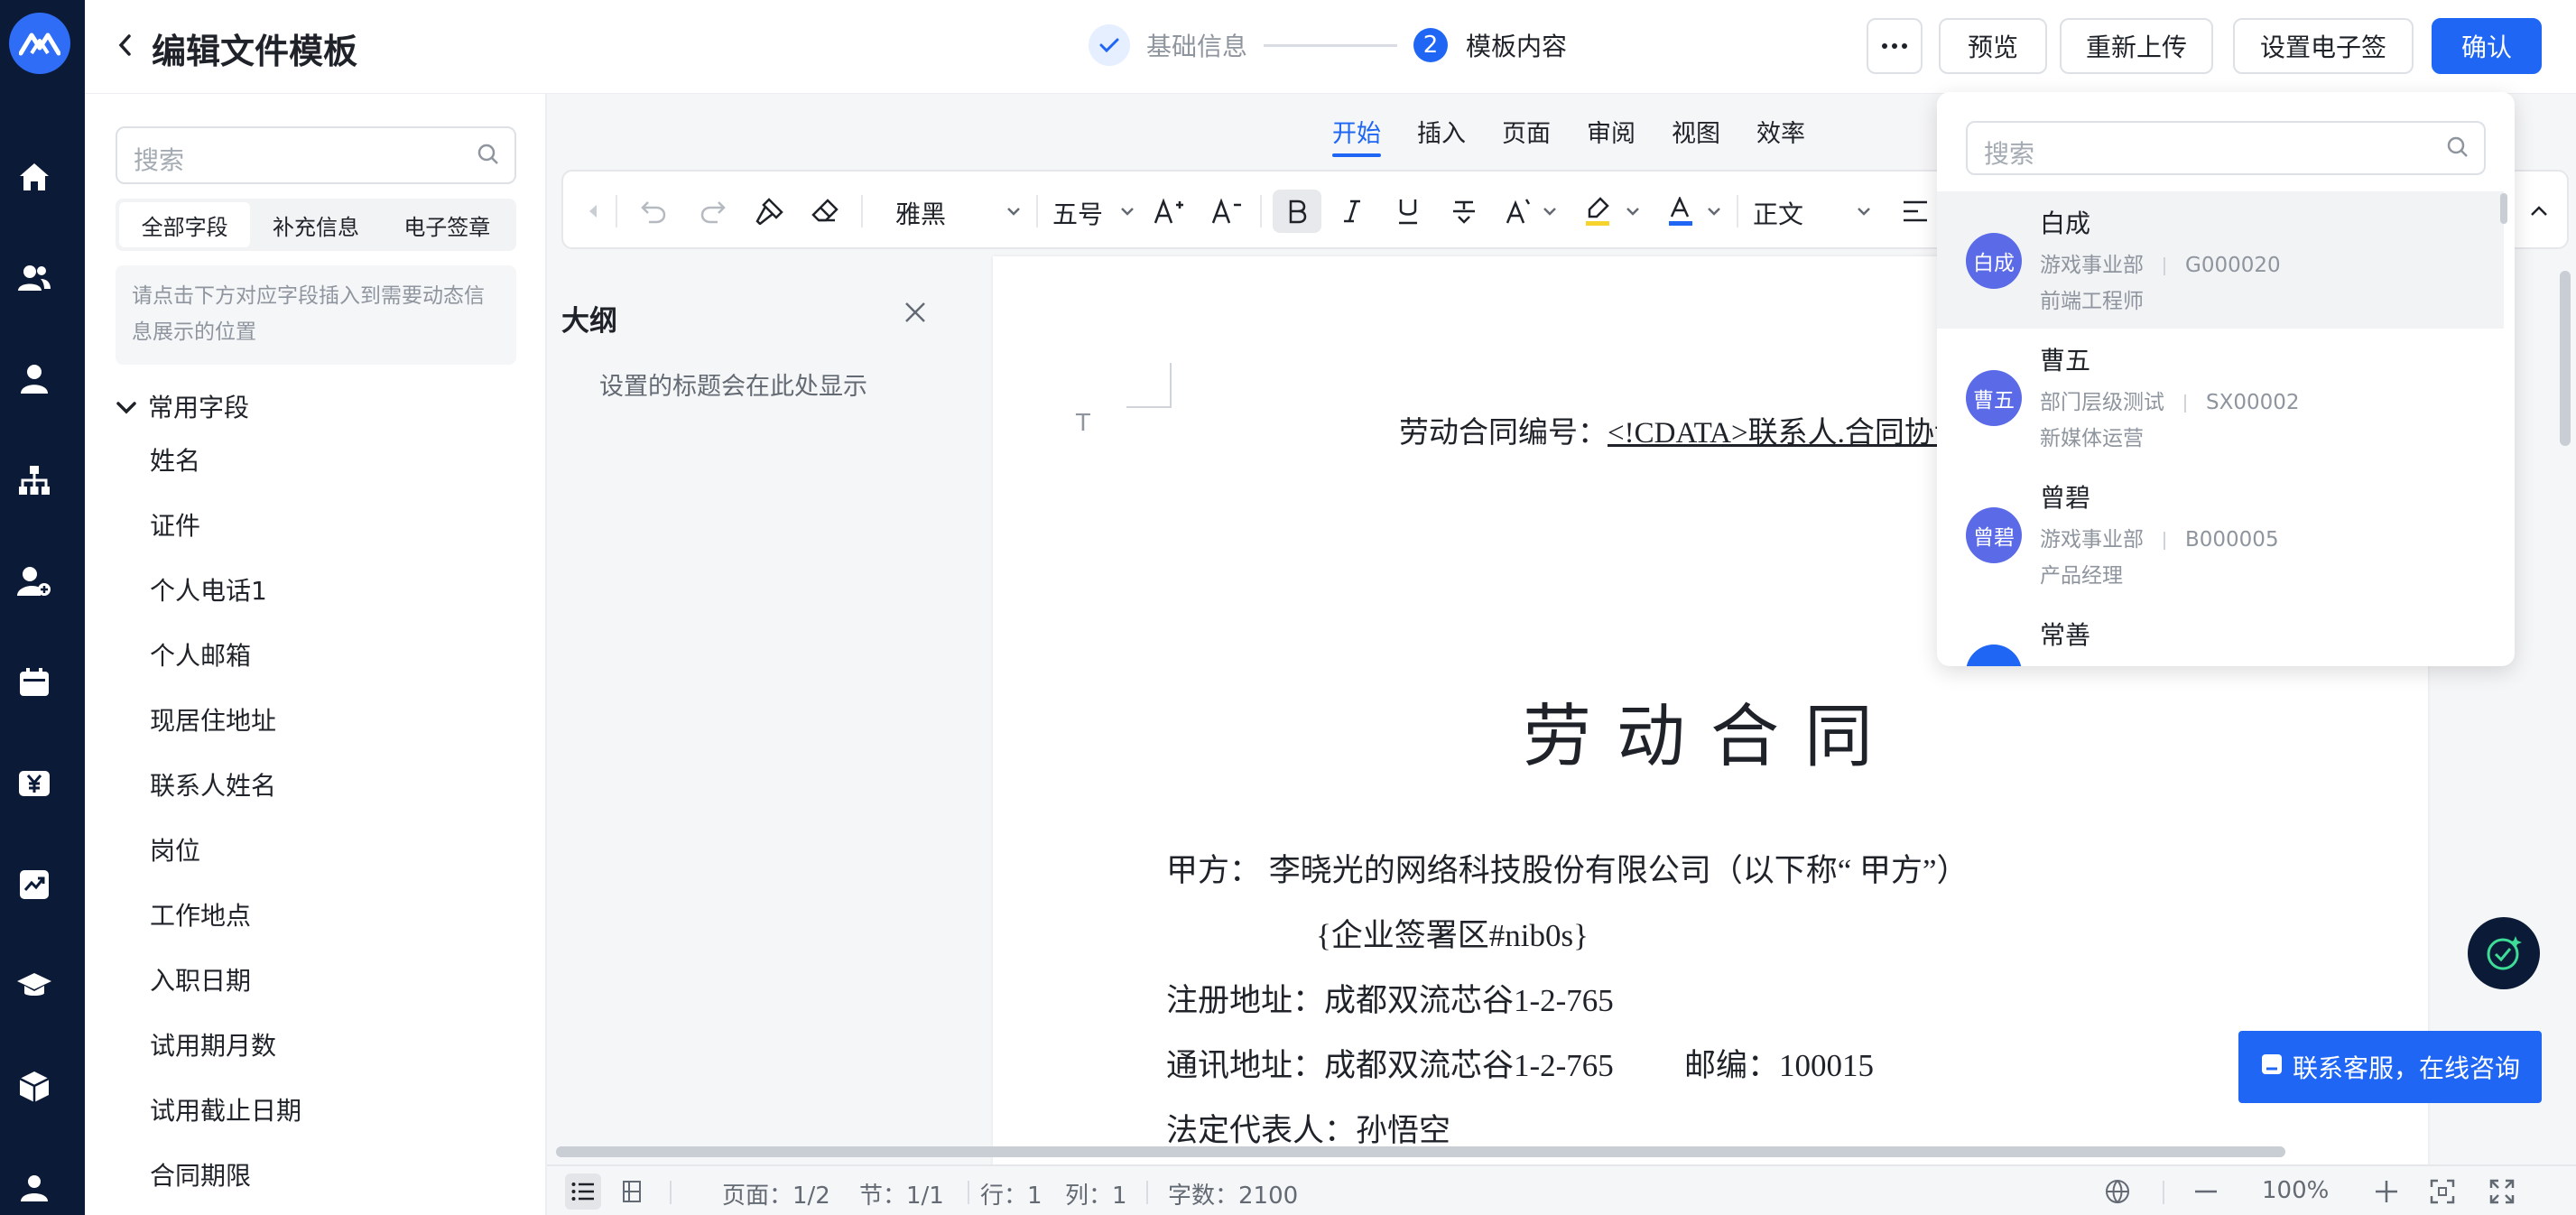  I want to click on person-option: 常善, so click(2220, 634).